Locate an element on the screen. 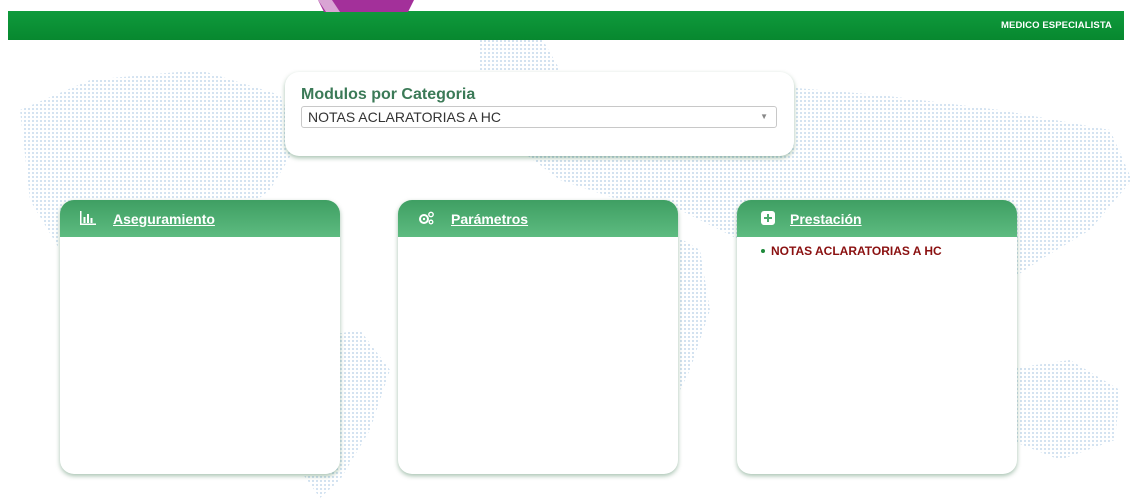  module-link: NOTAS ACLARATORIAS A HC is located at coordinates (856, 251).